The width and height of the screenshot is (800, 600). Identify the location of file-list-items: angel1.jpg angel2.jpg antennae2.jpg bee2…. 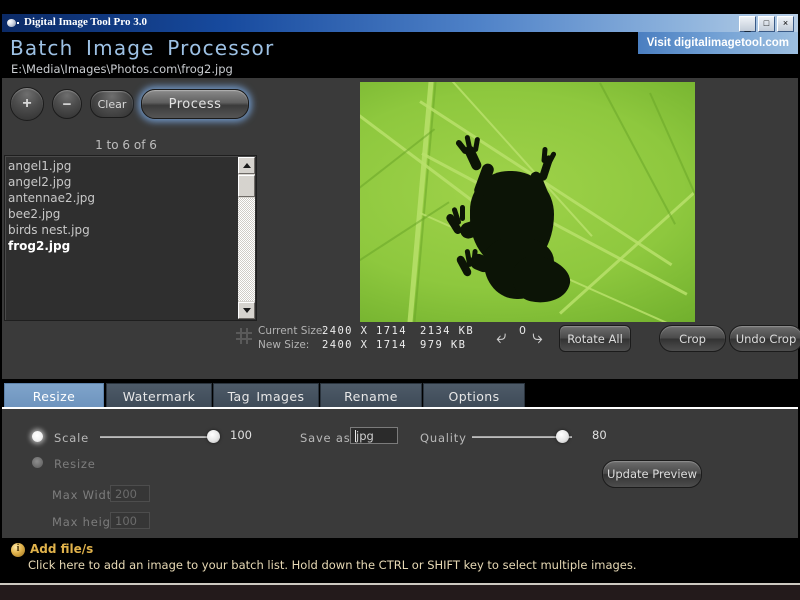
(120, 238).